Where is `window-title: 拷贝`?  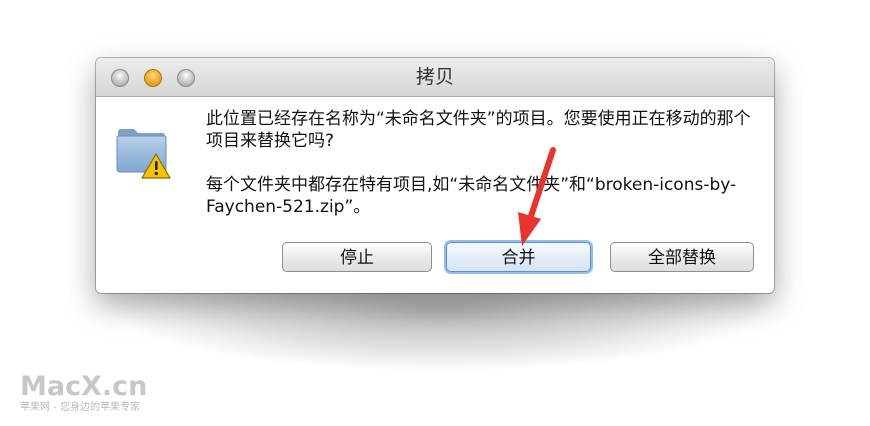 window-title: 拷贝 is located at coordinates (434, 77).